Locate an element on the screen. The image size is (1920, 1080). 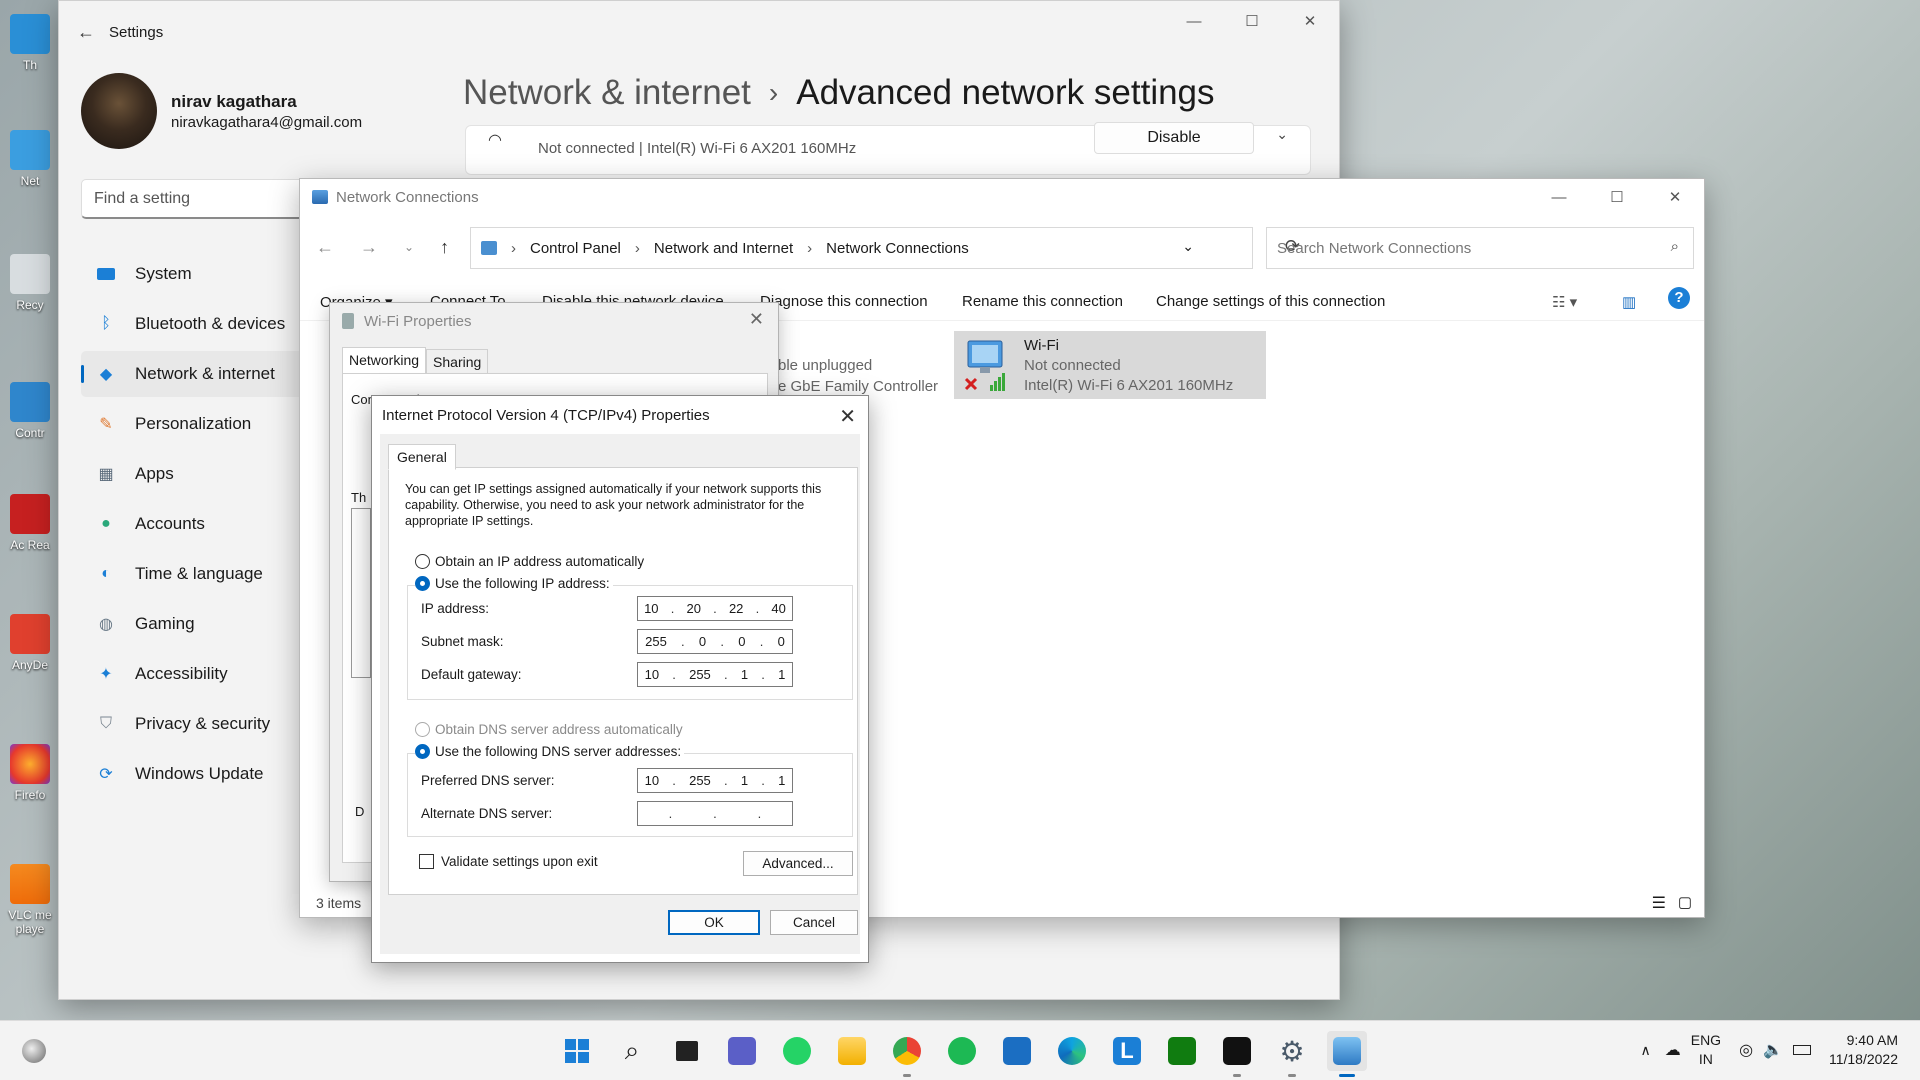
address-dropdown-icon: ⌄ is located at coordinates (1188, 246).